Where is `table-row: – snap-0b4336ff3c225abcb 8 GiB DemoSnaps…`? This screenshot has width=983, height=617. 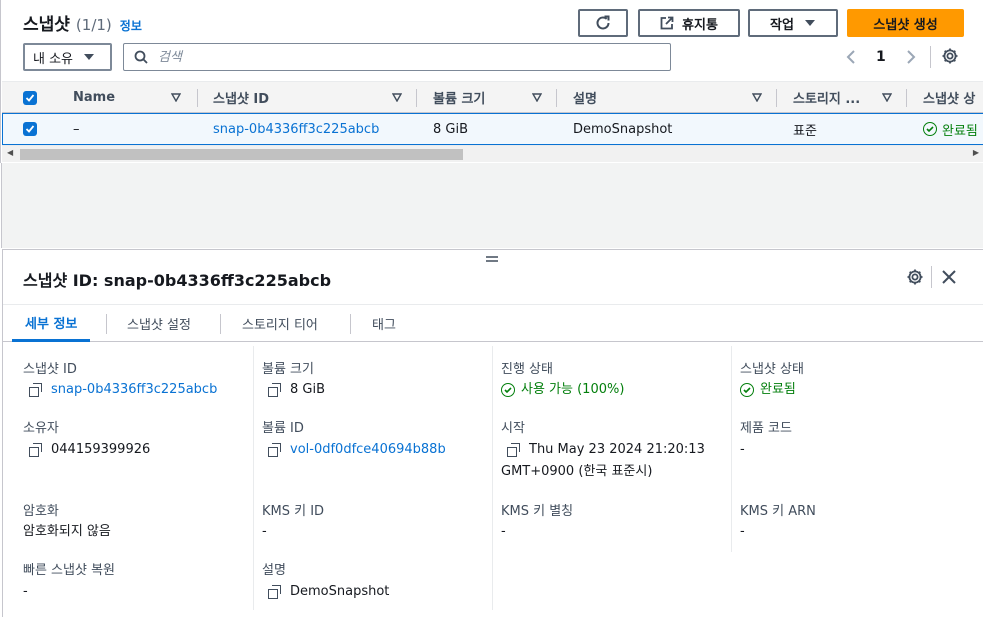 table-row: – snap-0b4336ff3c225abcb 8 GiB DemoSnaps… is located at coordinates (492, 129).